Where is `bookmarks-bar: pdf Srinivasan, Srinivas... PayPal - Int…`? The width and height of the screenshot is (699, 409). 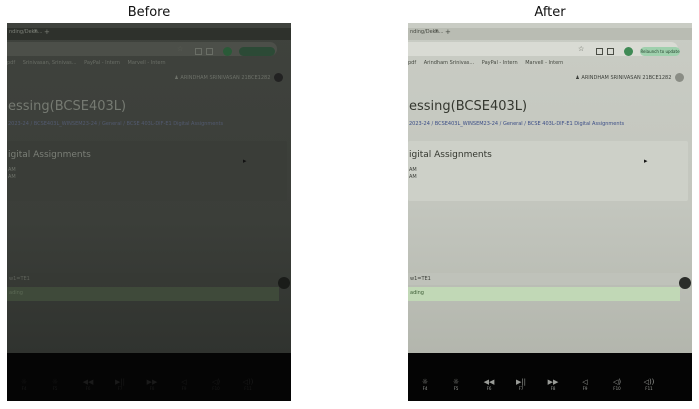
bookmarks-bar: pdf Srinivasan, Srinivas... PayPal - Int… is located at coordinates (149, 65).